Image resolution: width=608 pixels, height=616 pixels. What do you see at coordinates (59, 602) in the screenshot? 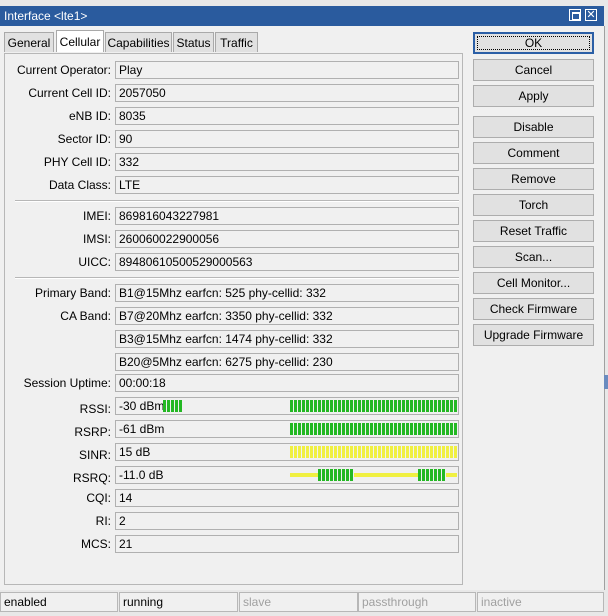
I see `status-enabled: enabled` at bounding box center [59, 602].